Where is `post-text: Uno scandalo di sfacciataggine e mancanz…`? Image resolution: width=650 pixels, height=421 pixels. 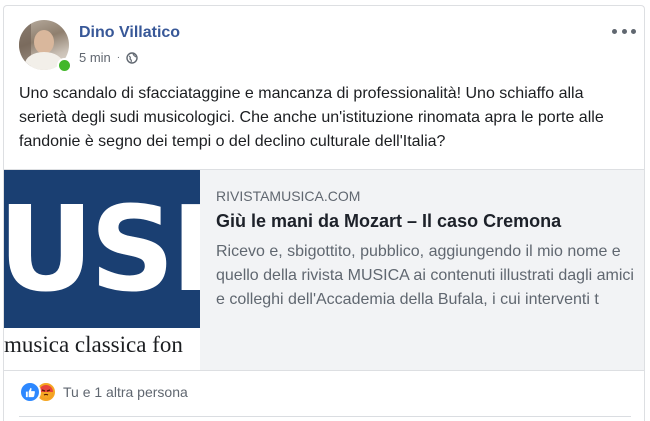 post-text: Uno scandalo di sfacciataggine e mancanz… is located at coordinates (311, 117).